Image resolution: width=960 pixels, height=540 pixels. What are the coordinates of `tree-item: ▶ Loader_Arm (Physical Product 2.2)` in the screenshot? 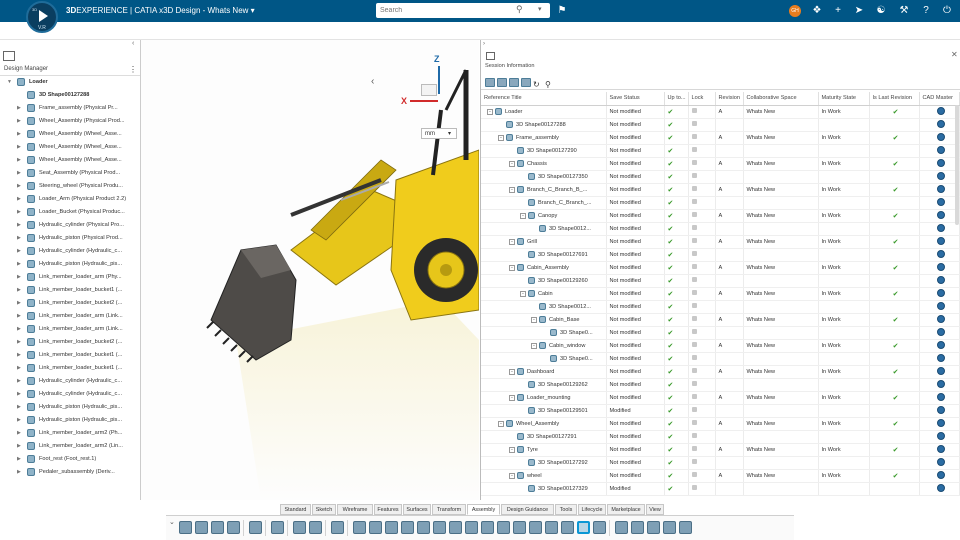 It's located at (70, 199).